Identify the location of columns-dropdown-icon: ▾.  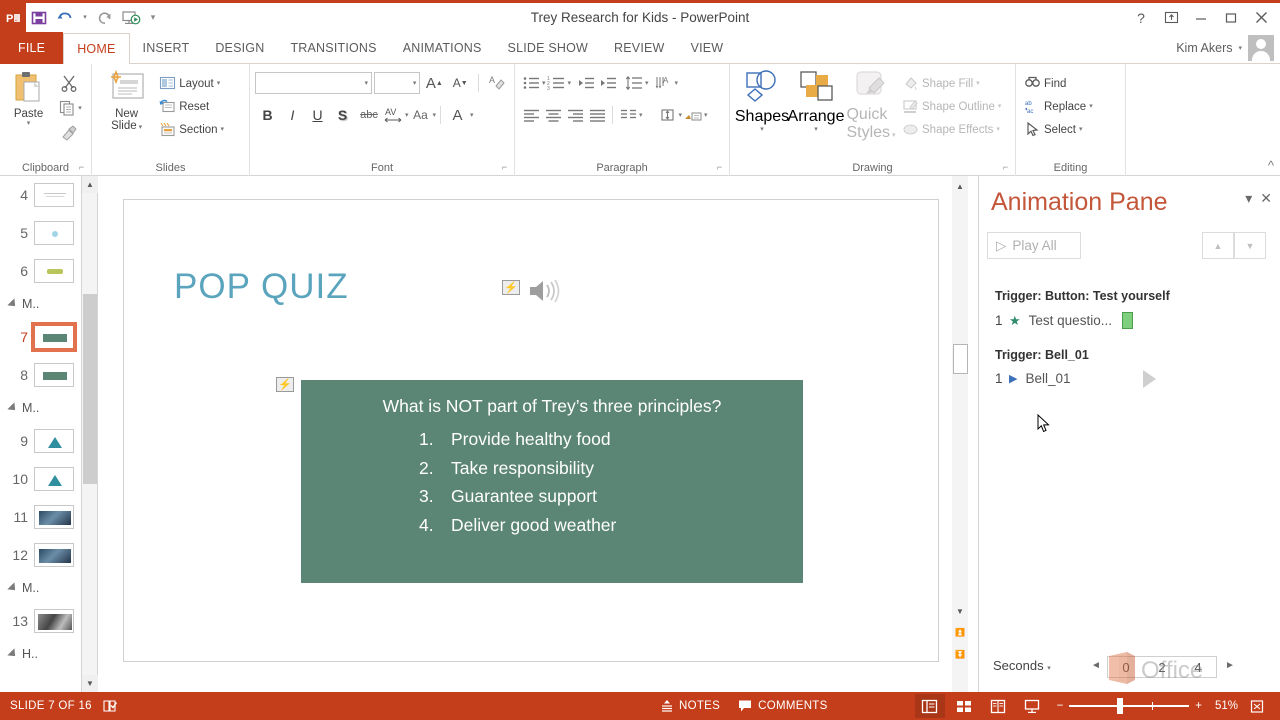
(641, 115).